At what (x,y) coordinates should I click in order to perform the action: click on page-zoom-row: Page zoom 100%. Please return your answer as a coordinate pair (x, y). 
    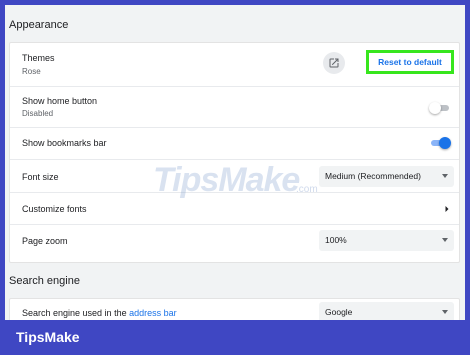
    Looking at the image, I should click on (234, 244).